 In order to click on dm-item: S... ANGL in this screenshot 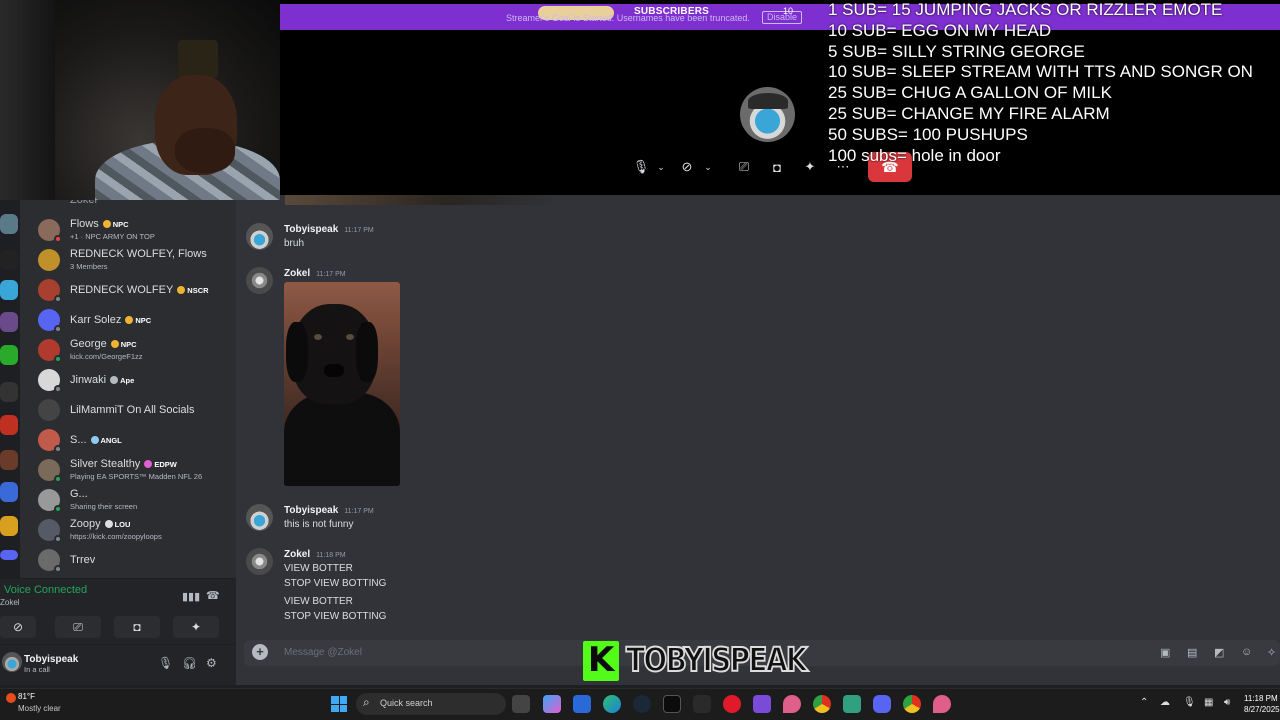, I will do `click(136, 440)`.